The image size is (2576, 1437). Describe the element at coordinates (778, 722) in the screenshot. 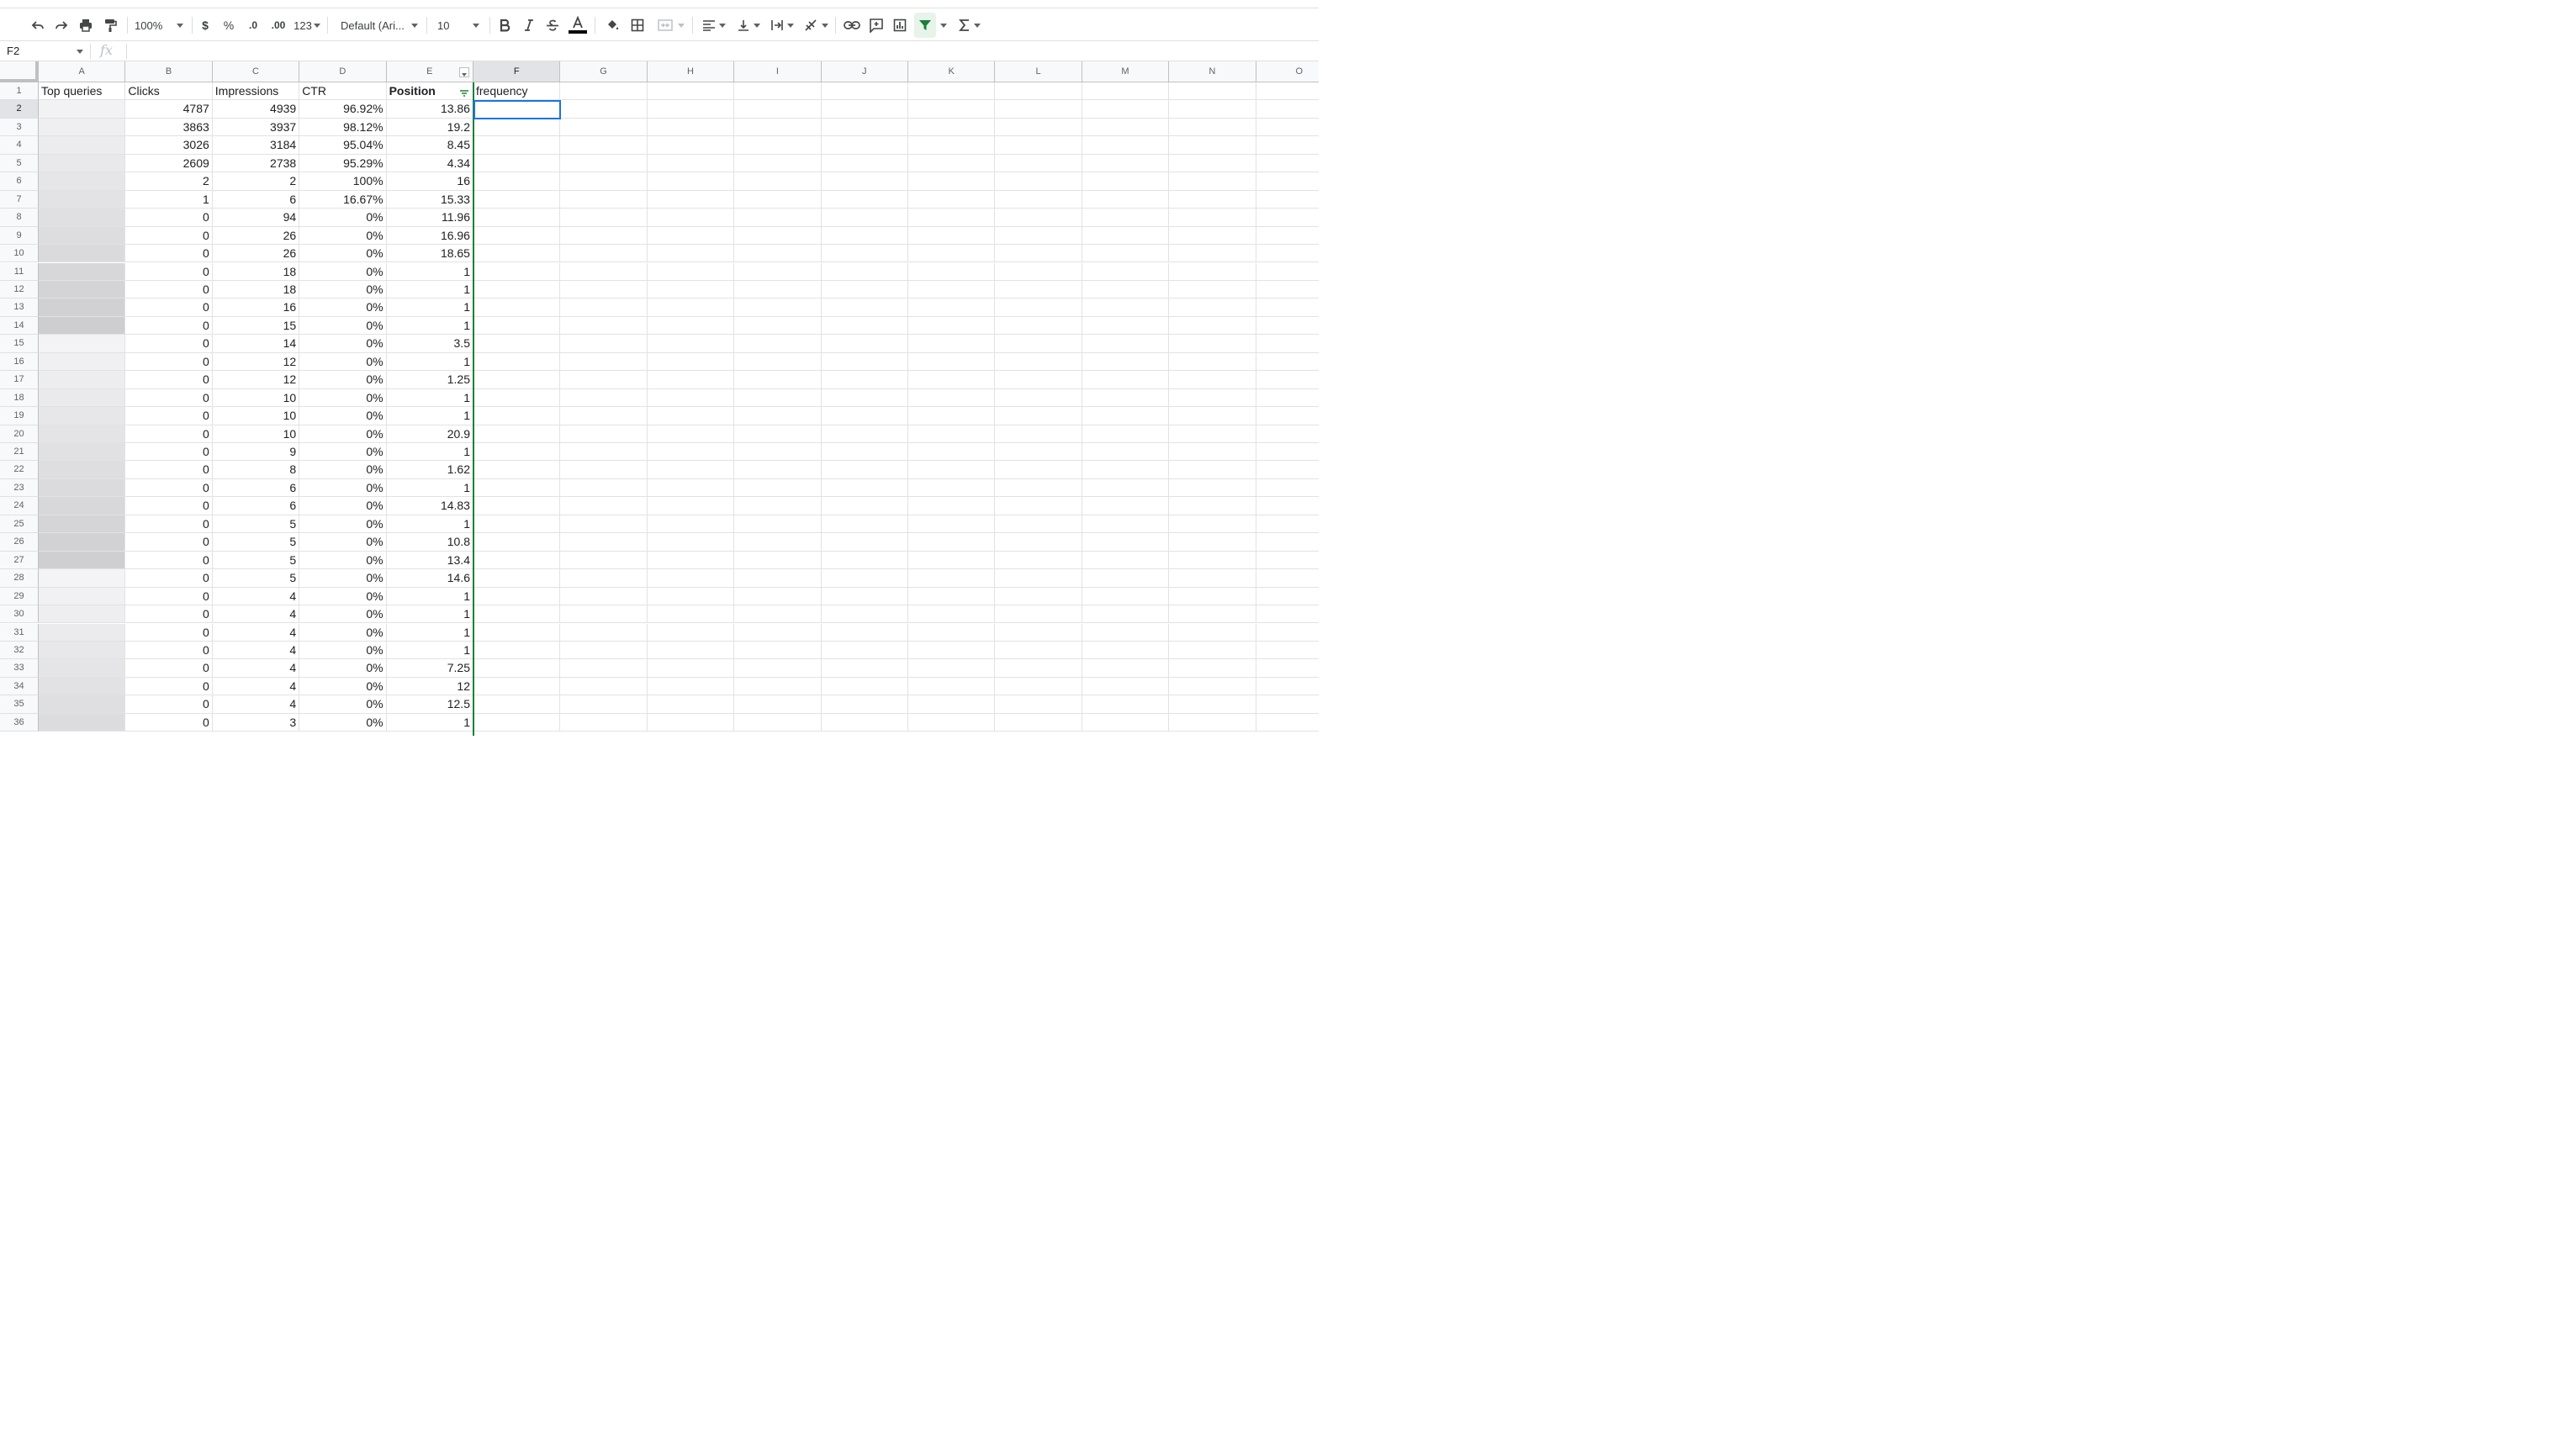

I see `cell-i36` at that location.